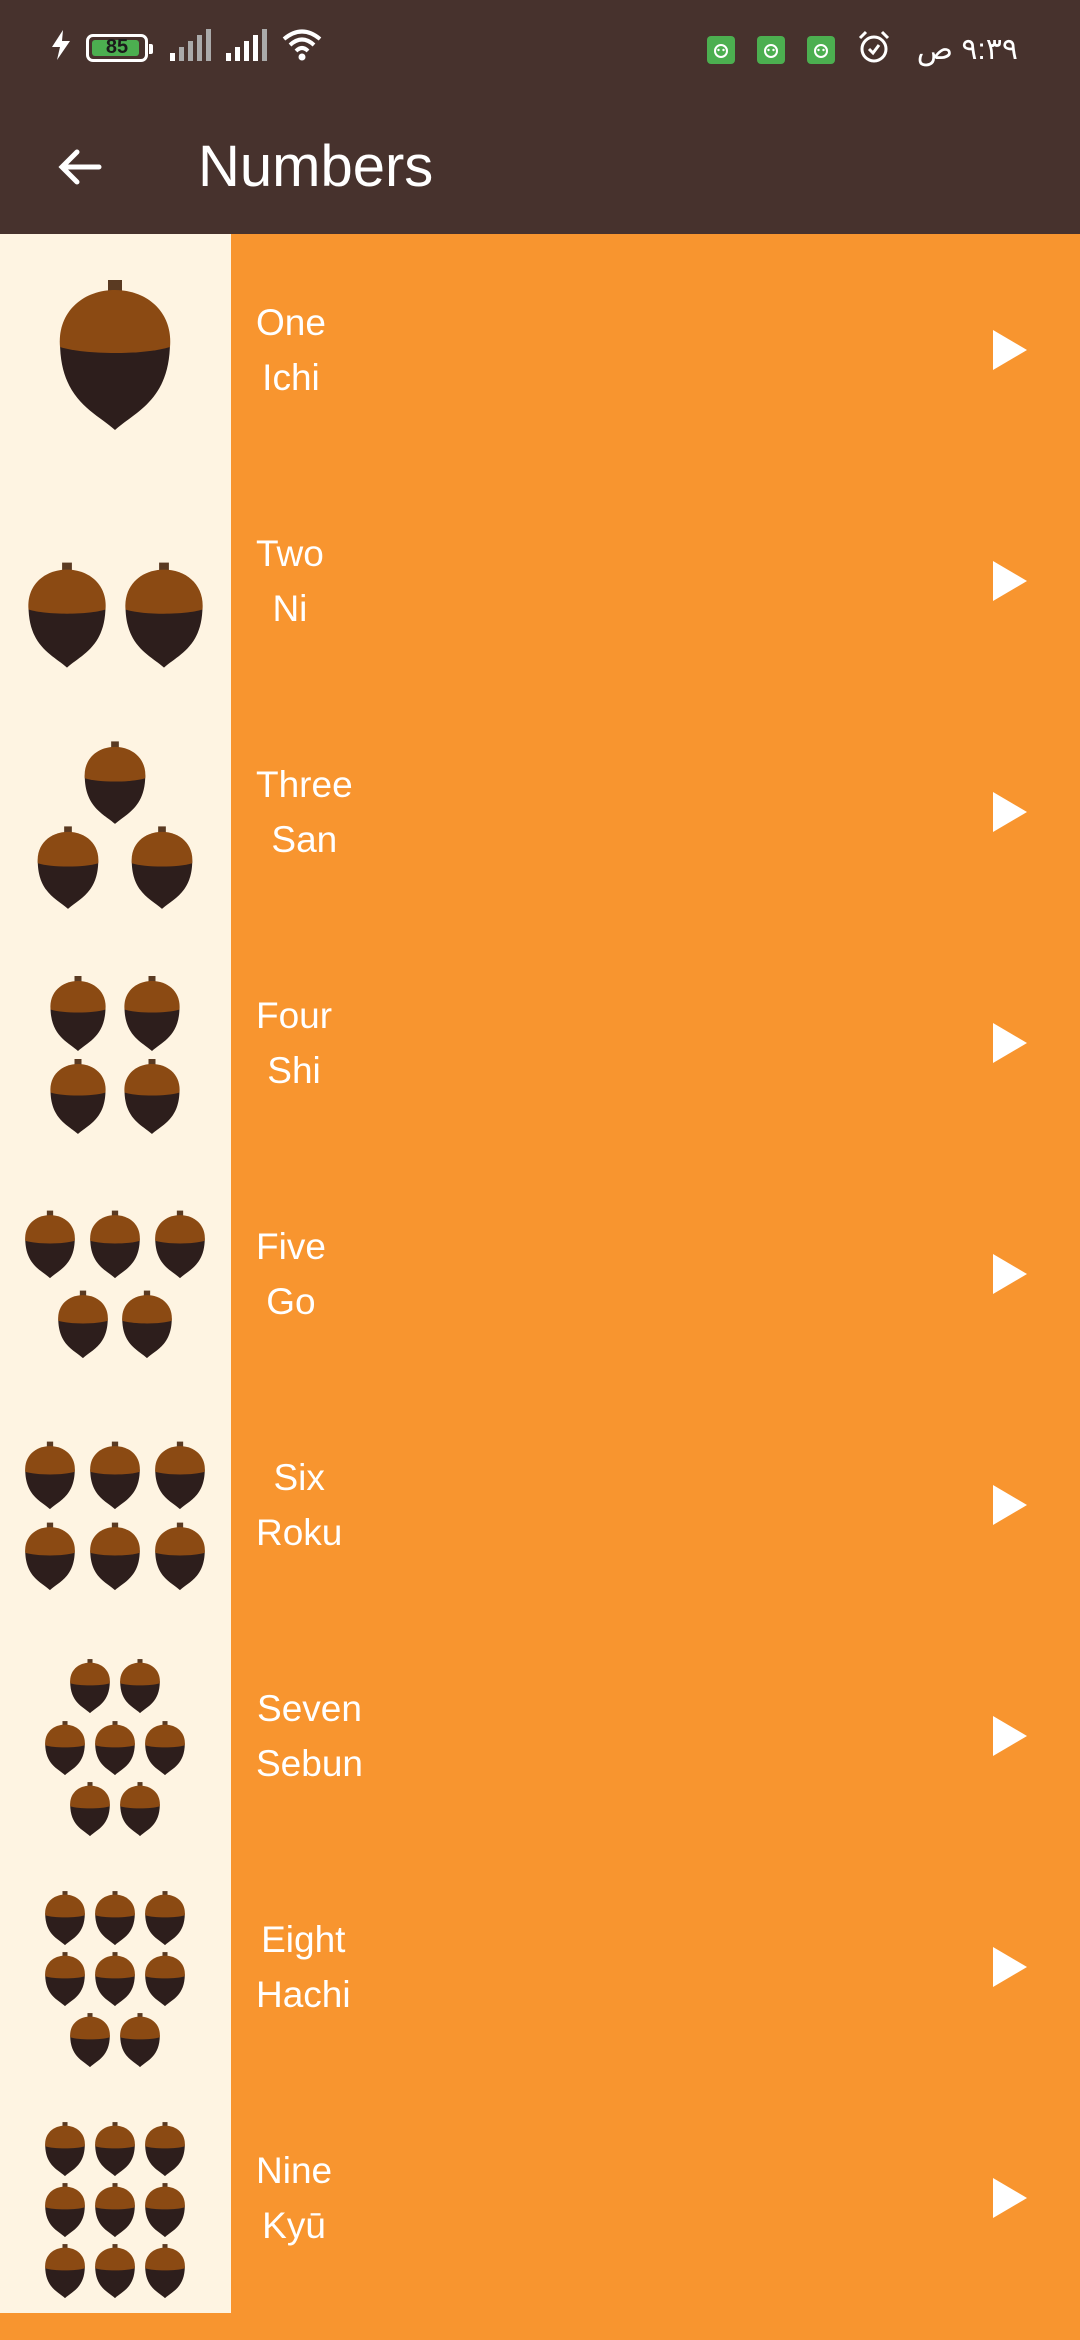  What do you see at coordinates (309, 1736) in the screenshot?
I see `number-text: Seven Sebun` at bounding box center [309, 1736].